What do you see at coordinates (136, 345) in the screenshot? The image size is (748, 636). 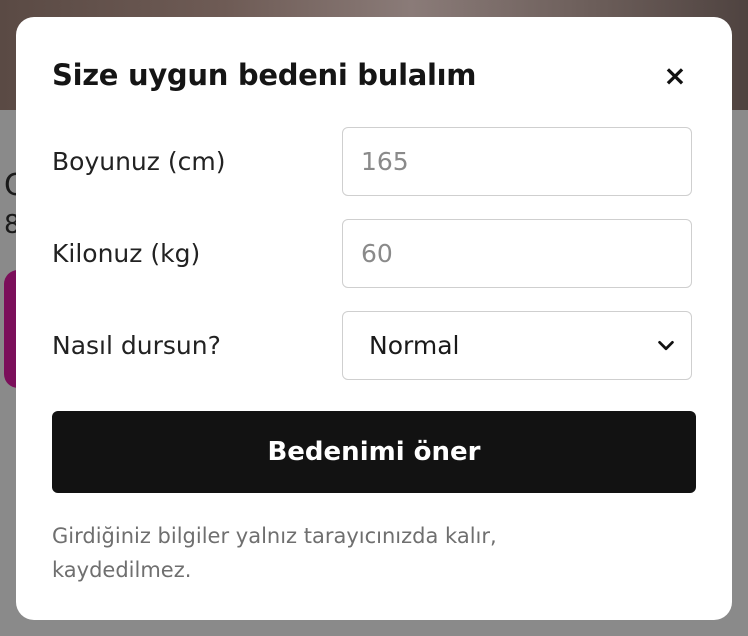 I see `fit-label: Nasıl dursun?` at bounding box center [136, 345].